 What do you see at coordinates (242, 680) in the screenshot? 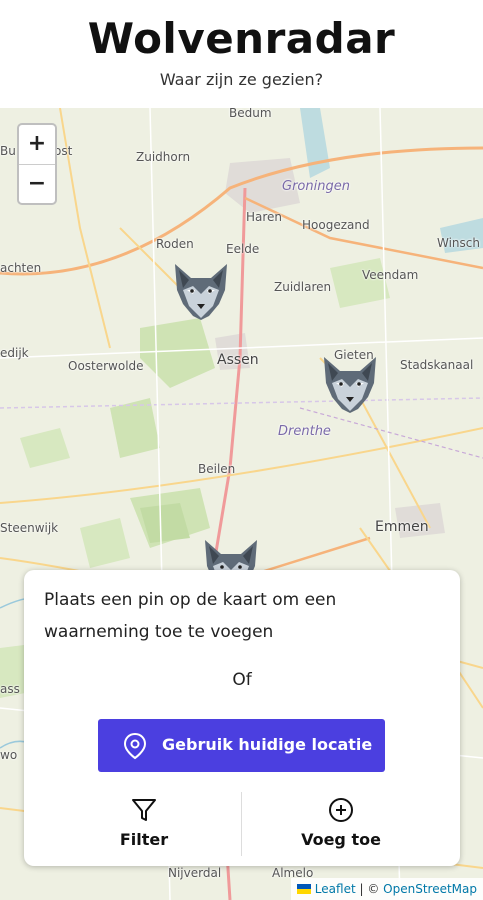
I see `or-text: Of` at bounding box center [242, 680].